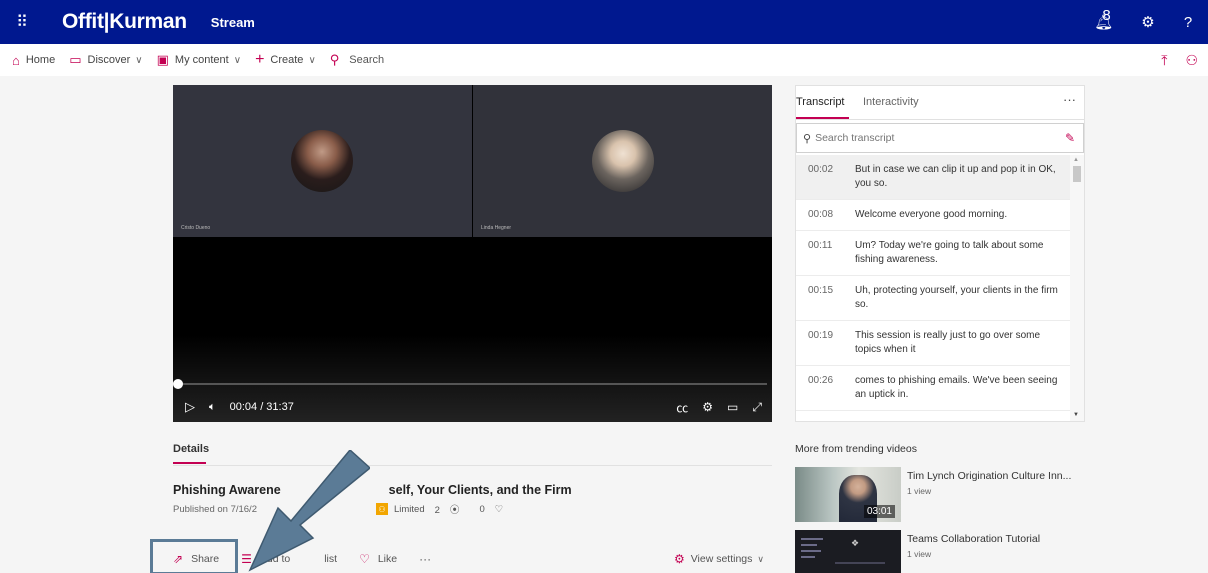 The width and height of the screenshot is (1208, 573). Describe the element at coordinates (757, 407) in the screenshot. I see `fullscreen-icon: ⤢` at that location.